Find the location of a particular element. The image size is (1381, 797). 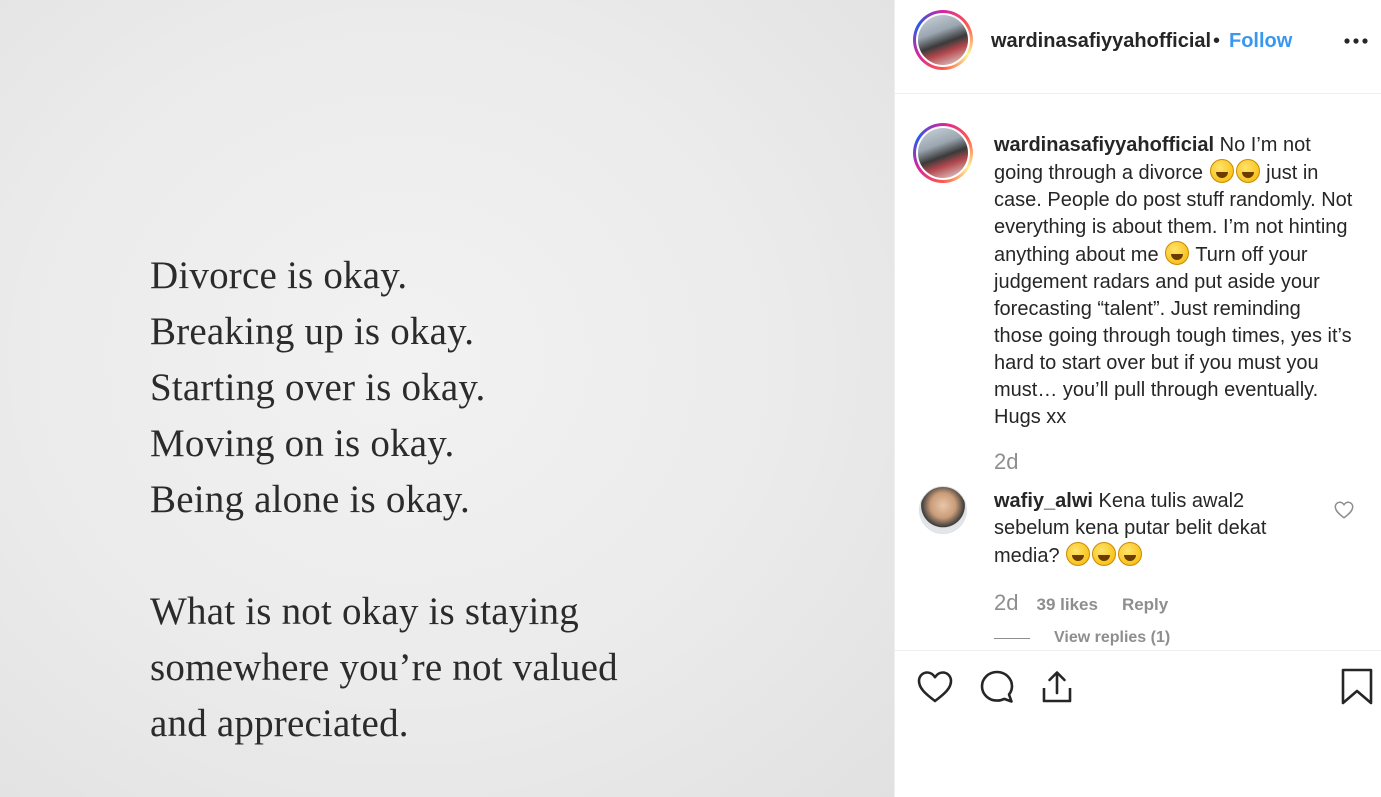

quote-gap is located at coordinates (384, 556).